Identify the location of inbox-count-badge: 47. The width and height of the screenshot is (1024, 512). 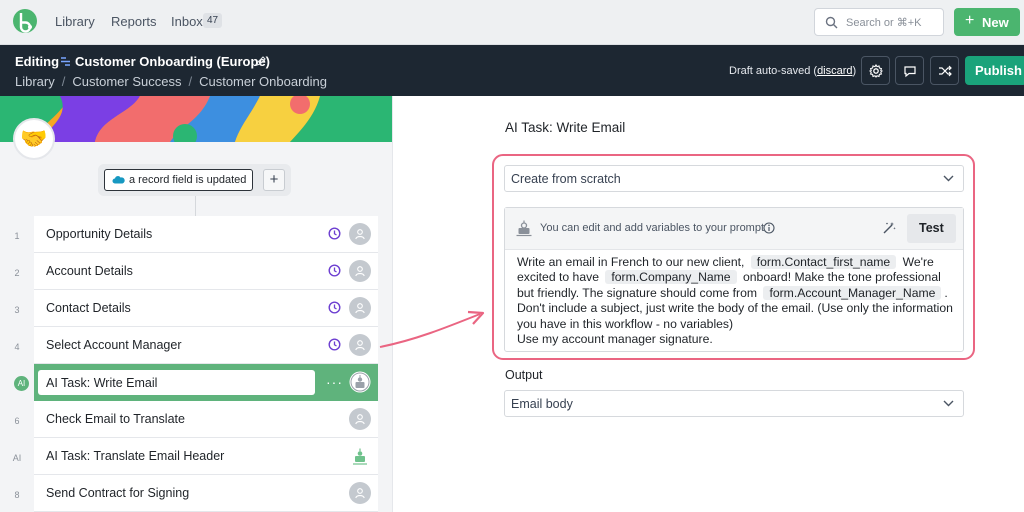
(213, 20).